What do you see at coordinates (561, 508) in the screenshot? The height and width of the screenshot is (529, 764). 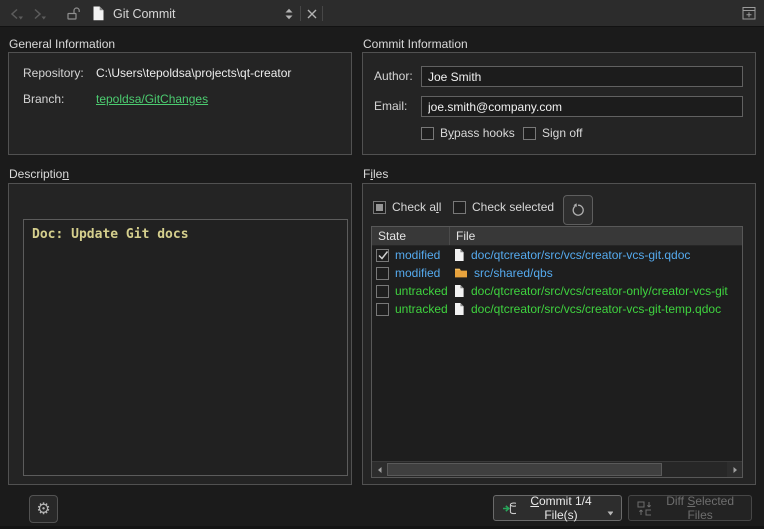 I see `commit-button-label: Commit 1/4 File(s)` at bounding box center [561, 508].